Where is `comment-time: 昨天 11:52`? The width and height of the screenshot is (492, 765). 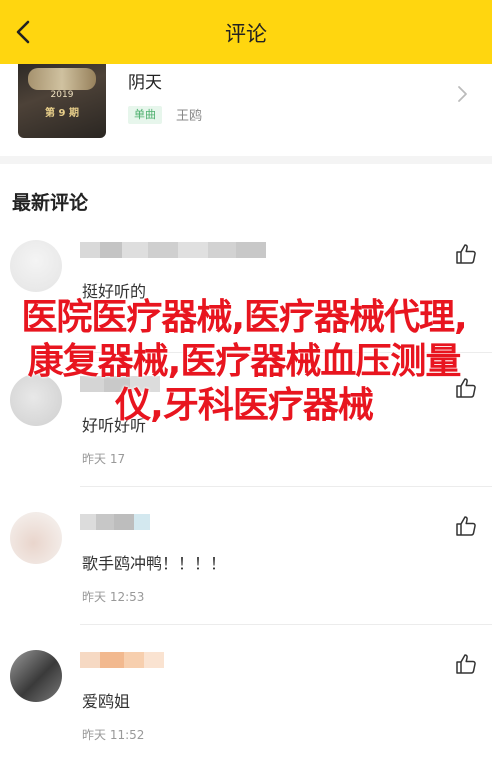 comment-time: 昨天 11:52 is located at coordinates (113, 735).